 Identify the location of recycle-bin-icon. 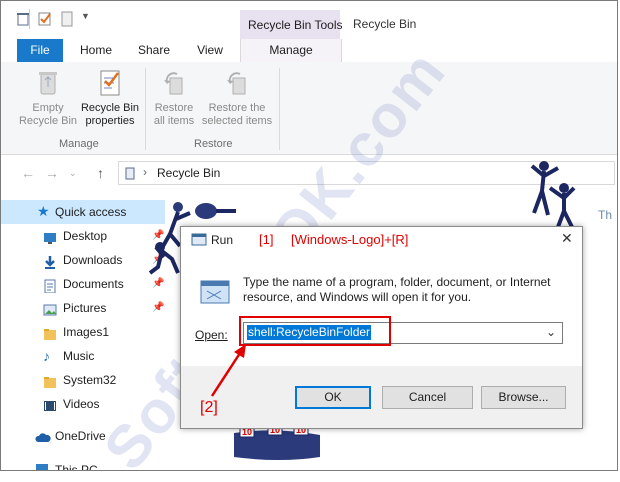
(48, 83).